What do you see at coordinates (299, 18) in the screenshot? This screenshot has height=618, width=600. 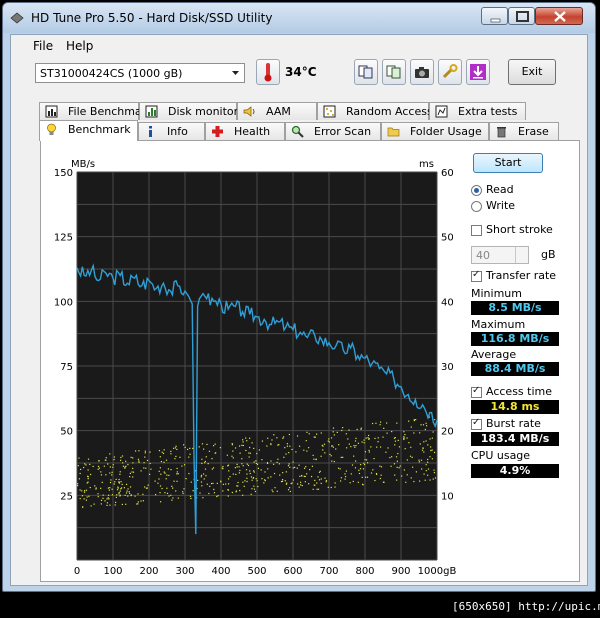 I see `title-bar: HD Tune Pro 5.50 - Hard Disk/SSD Utility` at bounding box center [299, 18].